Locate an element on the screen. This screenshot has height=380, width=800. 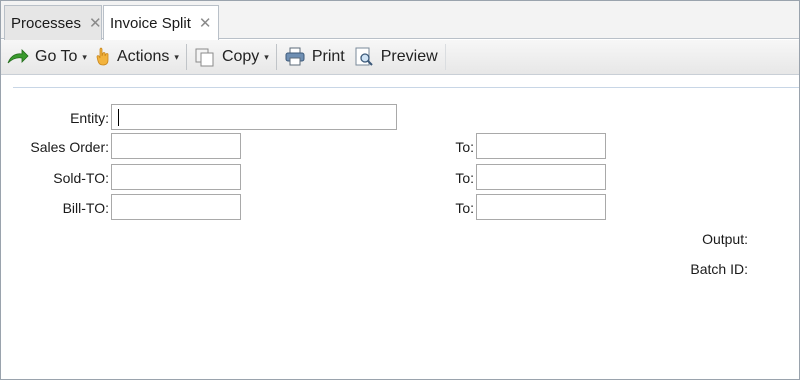
divider is located at coordinates (406, 87).